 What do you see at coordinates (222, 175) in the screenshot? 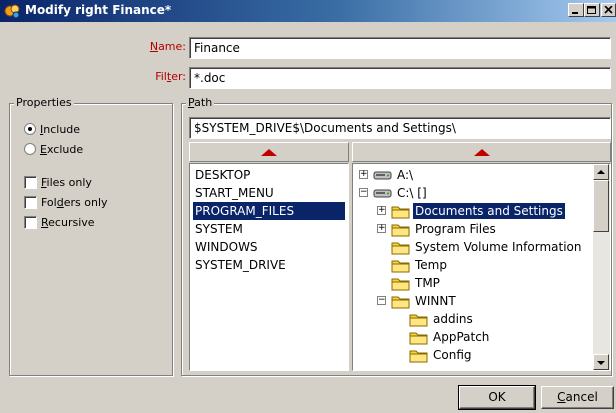
I see `variable-item: DESKTOP` at bounding box center [222, 175].